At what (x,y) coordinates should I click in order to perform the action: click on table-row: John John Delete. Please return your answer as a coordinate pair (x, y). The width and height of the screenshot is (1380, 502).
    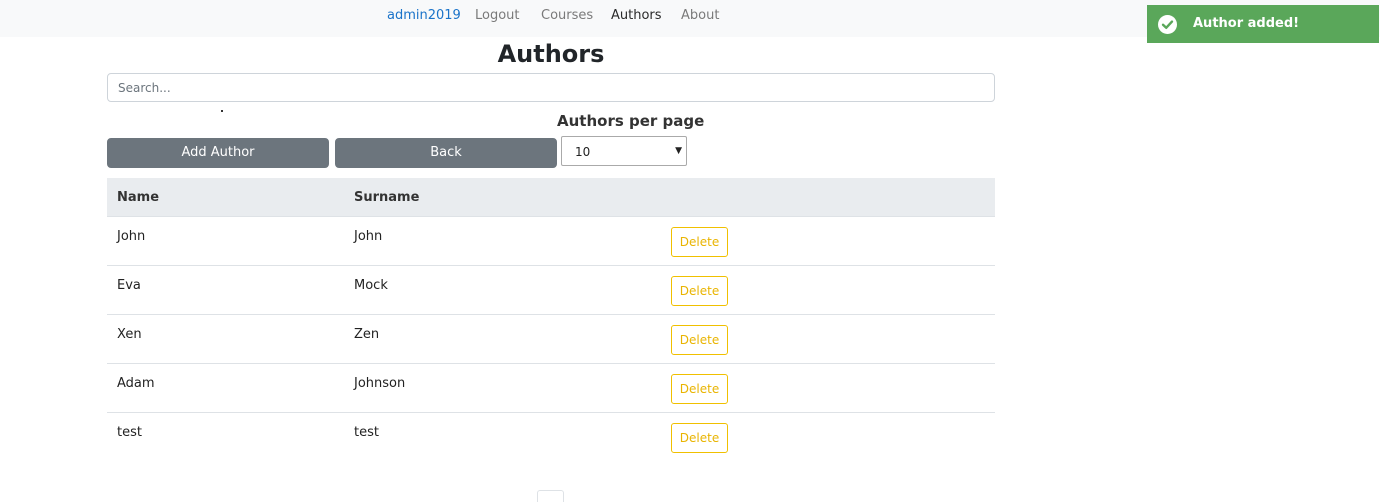
    Looking at the image, I should click on (551, 241).